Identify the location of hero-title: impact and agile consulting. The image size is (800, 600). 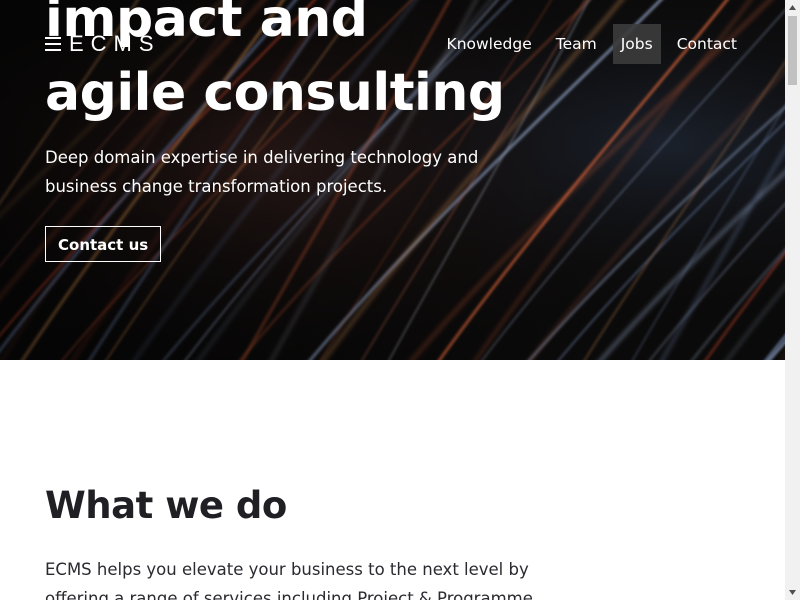
(305, 65).